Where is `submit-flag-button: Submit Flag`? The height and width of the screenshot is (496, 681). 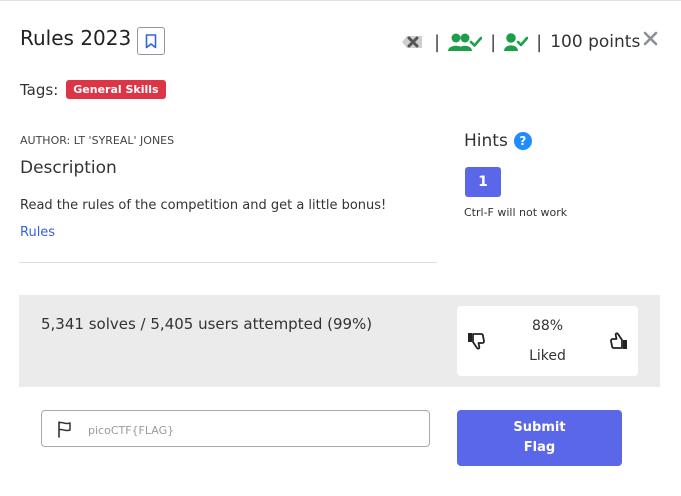
submit-flag-button: Submit Flag is located at coordinates (539, 438).